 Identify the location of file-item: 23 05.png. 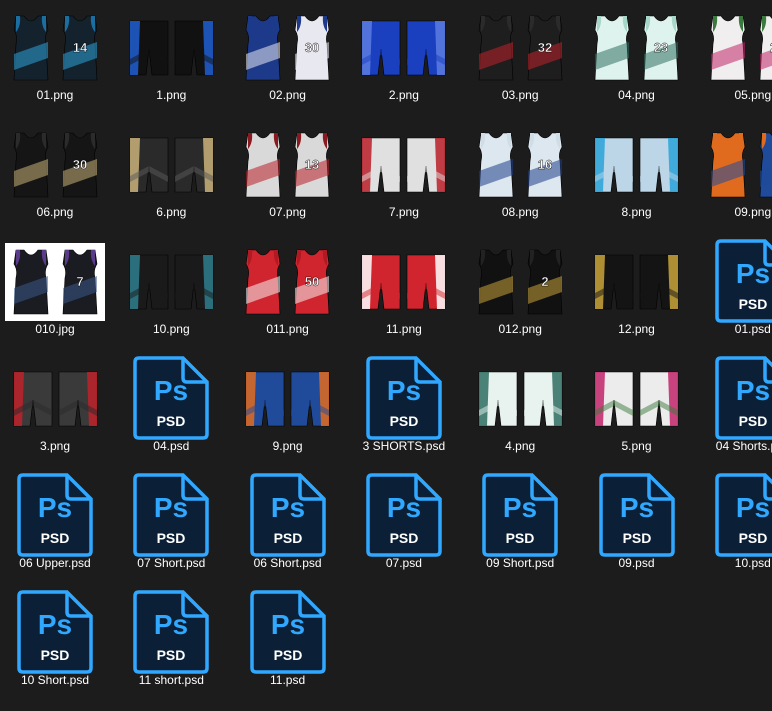
(733, 67).